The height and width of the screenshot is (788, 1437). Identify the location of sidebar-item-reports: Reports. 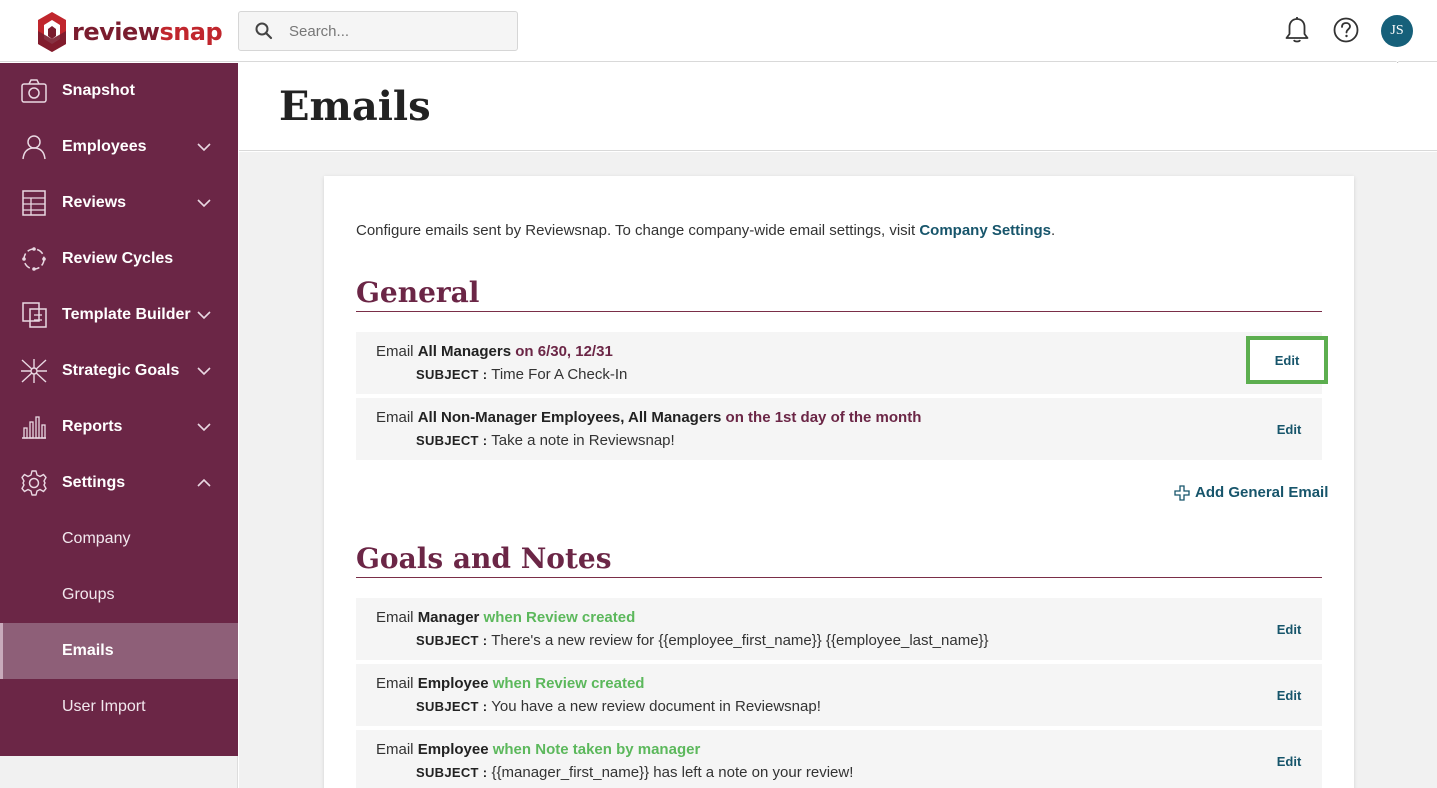
(119, 427).